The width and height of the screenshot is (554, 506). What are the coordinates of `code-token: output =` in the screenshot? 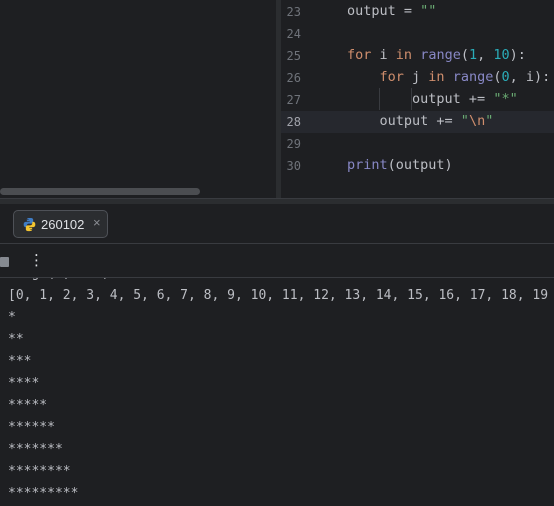 It's located at (384, 11).